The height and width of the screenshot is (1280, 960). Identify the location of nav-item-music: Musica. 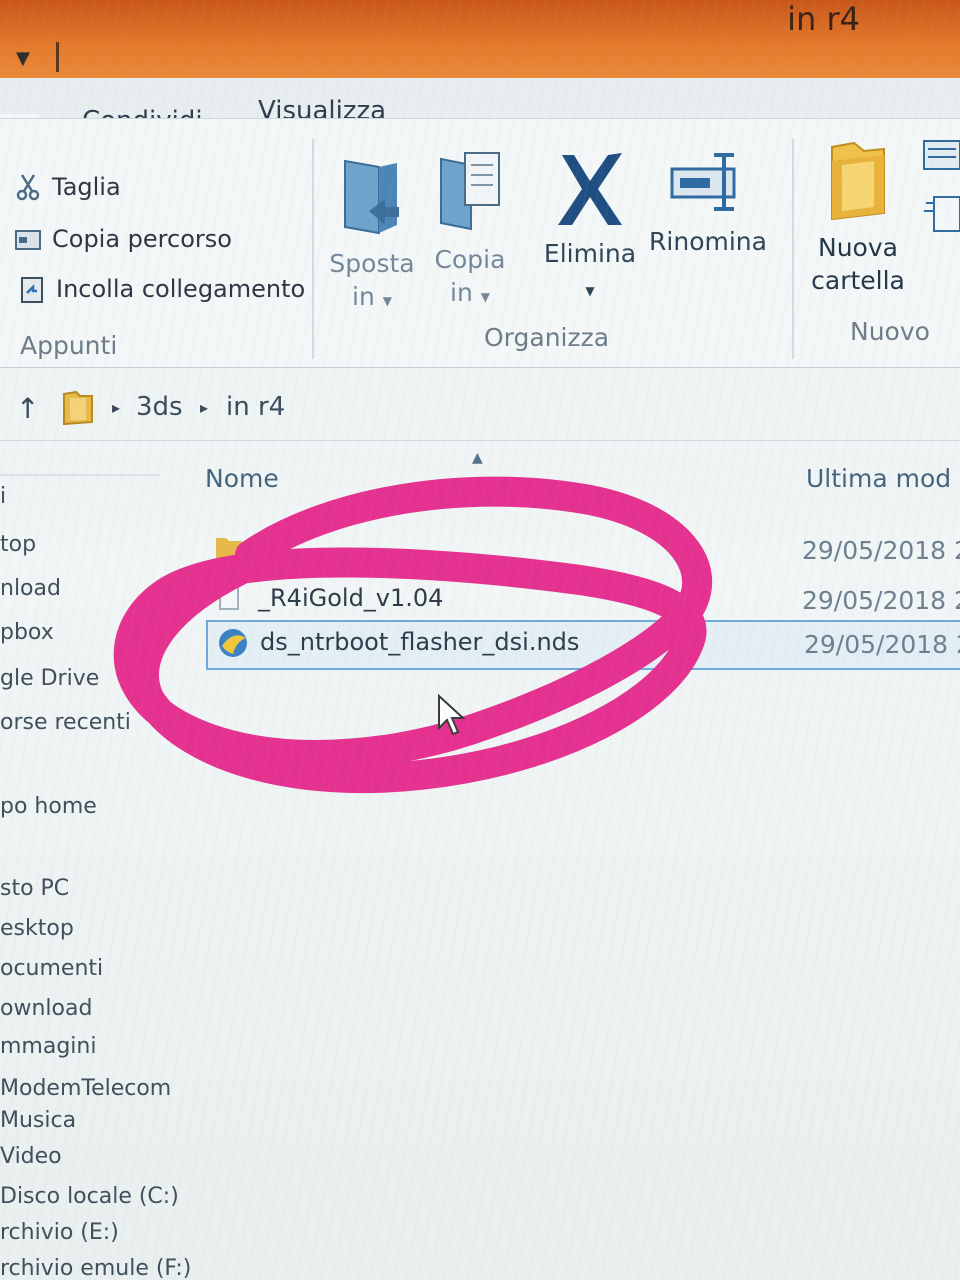
(38, 1120).